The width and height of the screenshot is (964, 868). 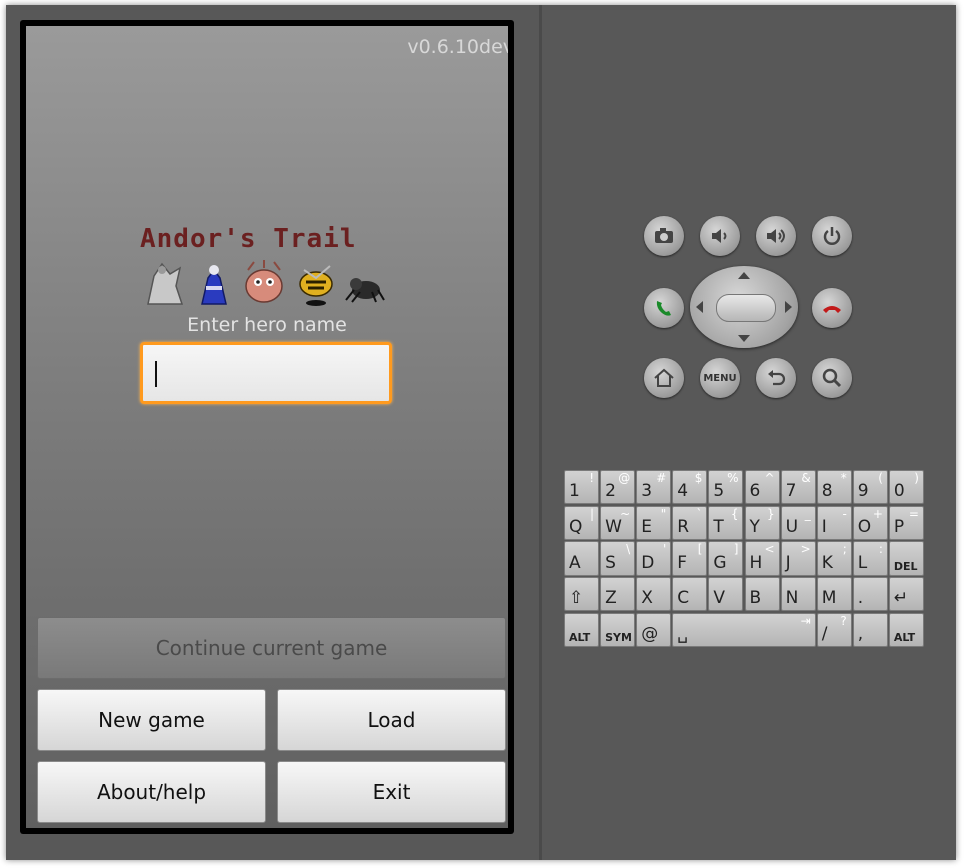 I want to click on key-h: H <, so click(x=762, y=558).